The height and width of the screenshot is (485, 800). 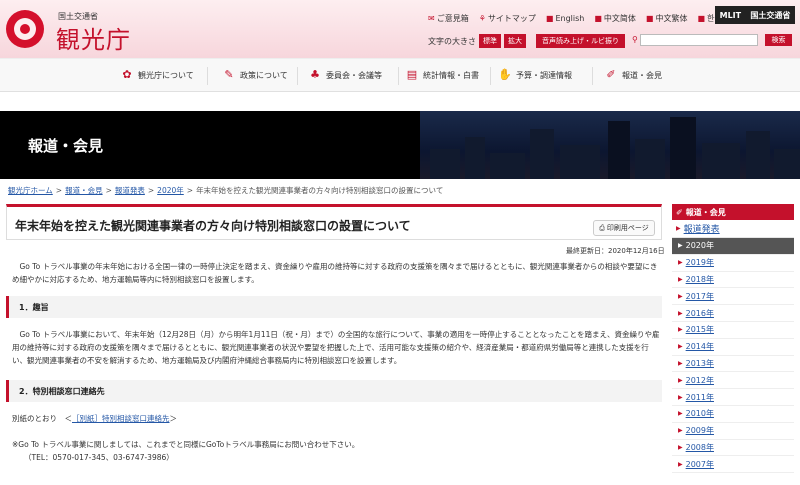 What do you see at coordinates (733, 297) in the screenshot?
I see `sidebar-year-item: ▶ 2017年` at bounding box center [733, 297].